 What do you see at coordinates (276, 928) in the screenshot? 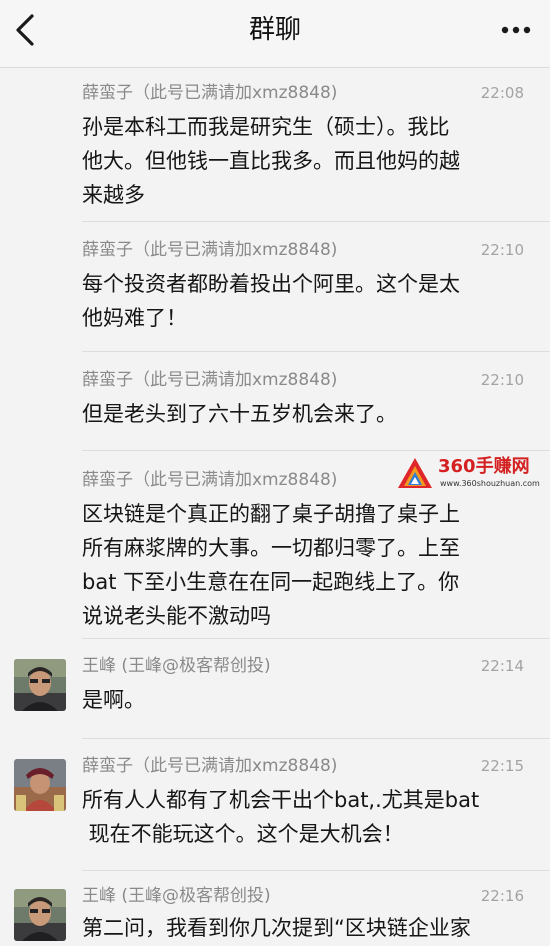
I see `message-line: 第二问，我看到你几次提到“区块链企业家` at bounding box center [276, 928].